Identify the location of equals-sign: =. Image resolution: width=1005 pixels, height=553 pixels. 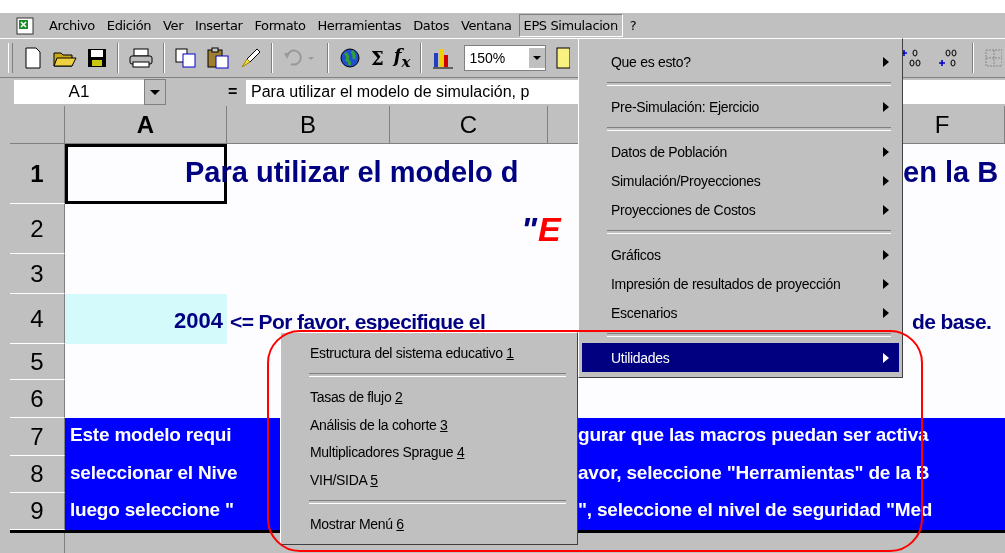
(233, 92).